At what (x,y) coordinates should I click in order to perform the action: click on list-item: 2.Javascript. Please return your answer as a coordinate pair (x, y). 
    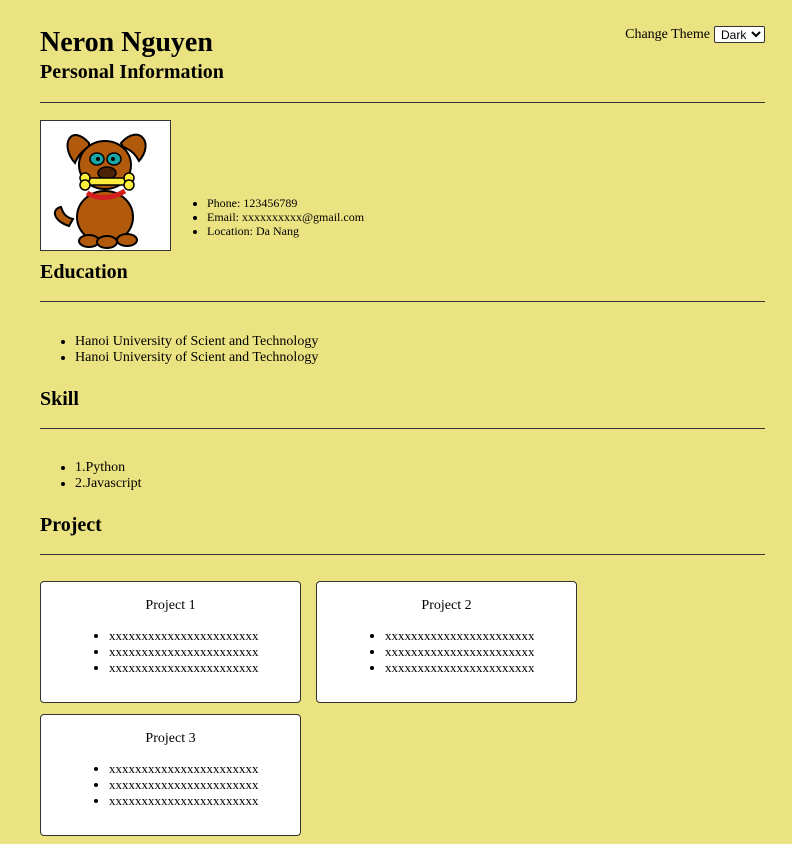
    Looking at the image, I should click on (108, 484).